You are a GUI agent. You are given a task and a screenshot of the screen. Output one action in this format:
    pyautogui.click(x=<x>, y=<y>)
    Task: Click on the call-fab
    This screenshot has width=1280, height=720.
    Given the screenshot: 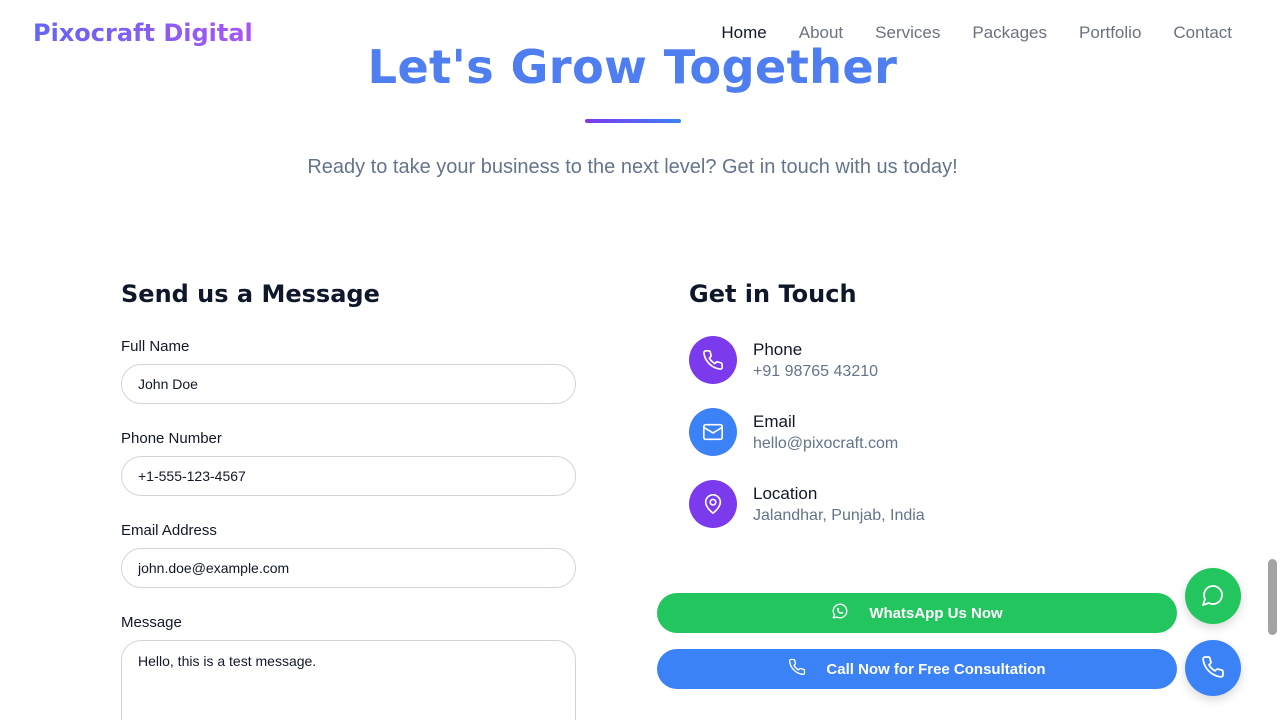 What is the action you would take?
    pyautogui.click(x=1213, y=668)
    